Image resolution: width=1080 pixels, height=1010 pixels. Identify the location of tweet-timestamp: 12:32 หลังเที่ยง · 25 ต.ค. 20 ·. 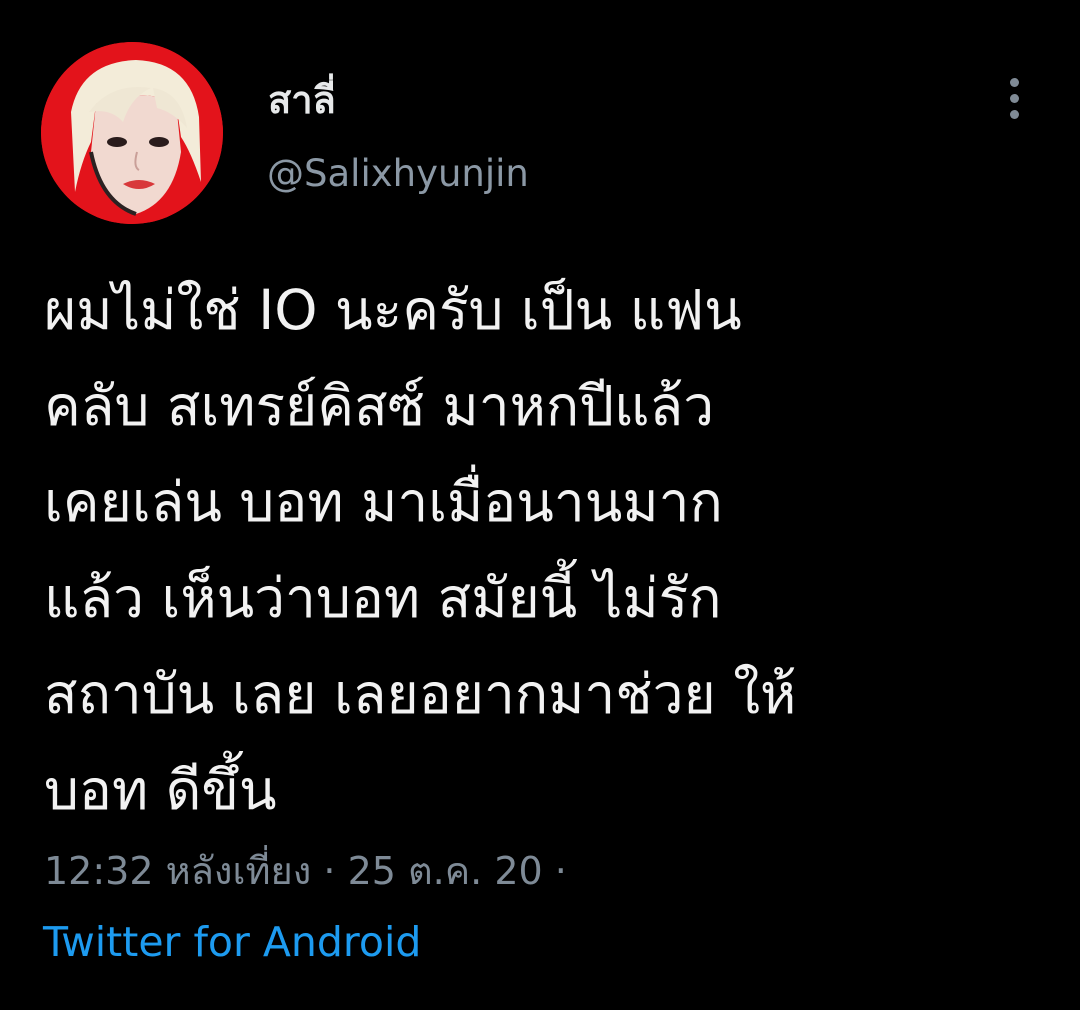
(305, 871).